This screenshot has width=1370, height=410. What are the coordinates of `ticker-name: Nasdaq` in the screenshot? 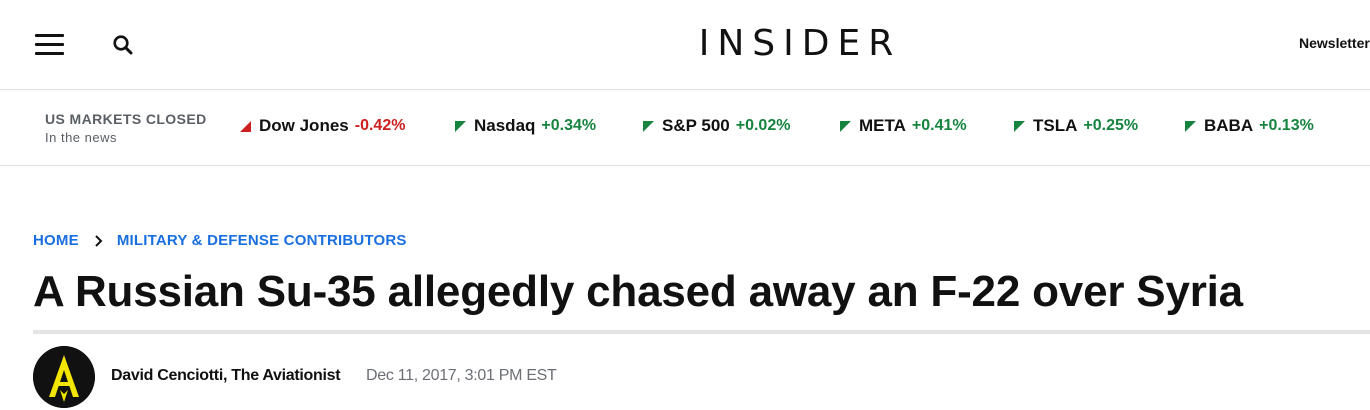 It's located at (505, 125).